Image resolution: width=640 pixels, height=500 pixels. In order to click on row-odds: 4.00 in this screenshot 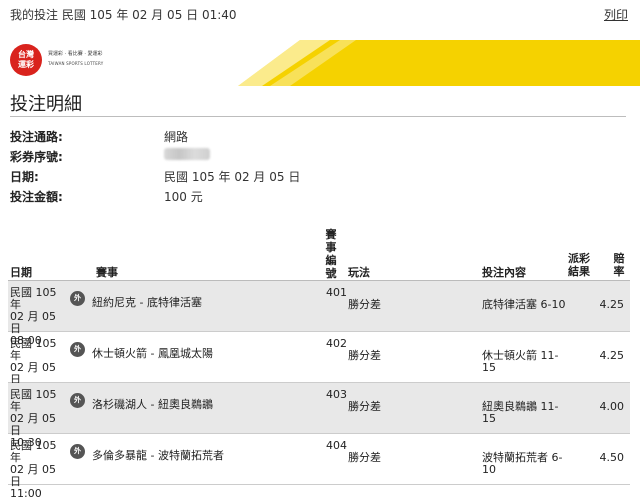, I will do `click(612, 406)`.